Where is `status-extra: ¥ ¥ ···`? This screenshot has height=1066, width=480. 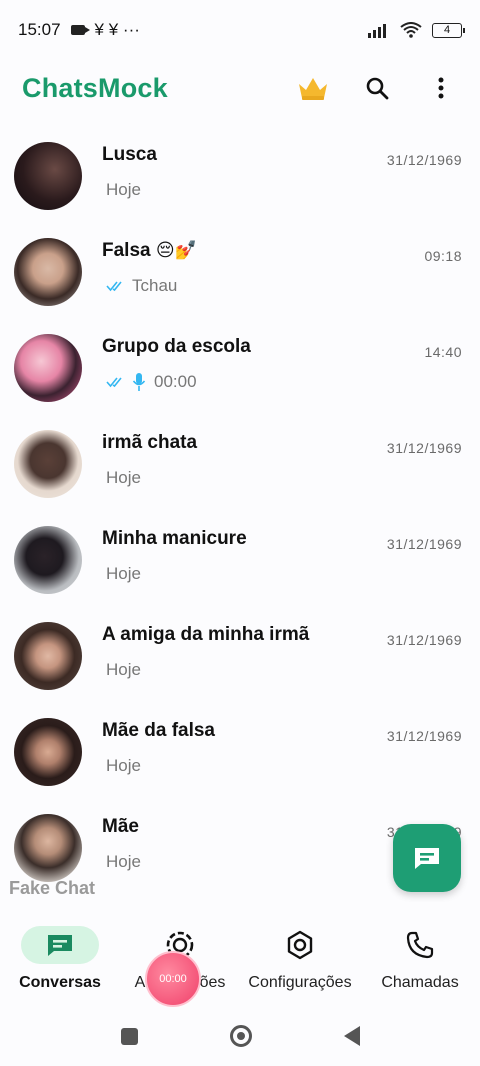
status-extra: ¥ ¥ ··· is located at coordinates (117, 29).